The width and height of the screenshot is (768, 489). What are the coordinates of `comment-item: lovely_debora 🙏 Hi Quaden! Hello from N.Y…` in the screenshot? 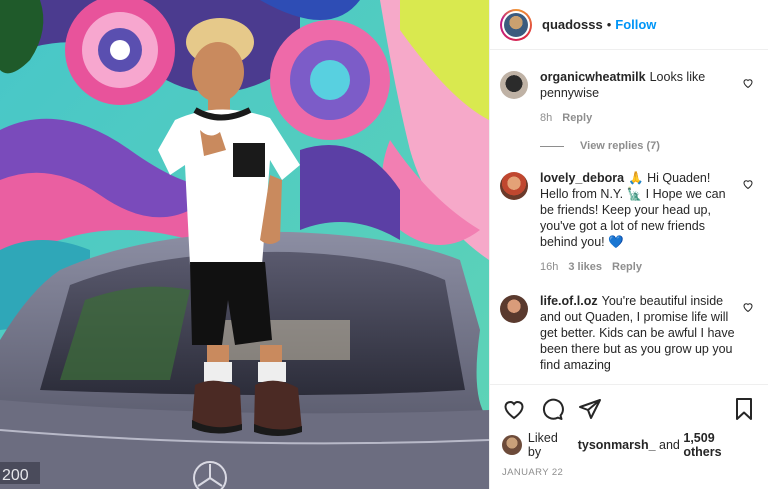 It's located at (629, 222).